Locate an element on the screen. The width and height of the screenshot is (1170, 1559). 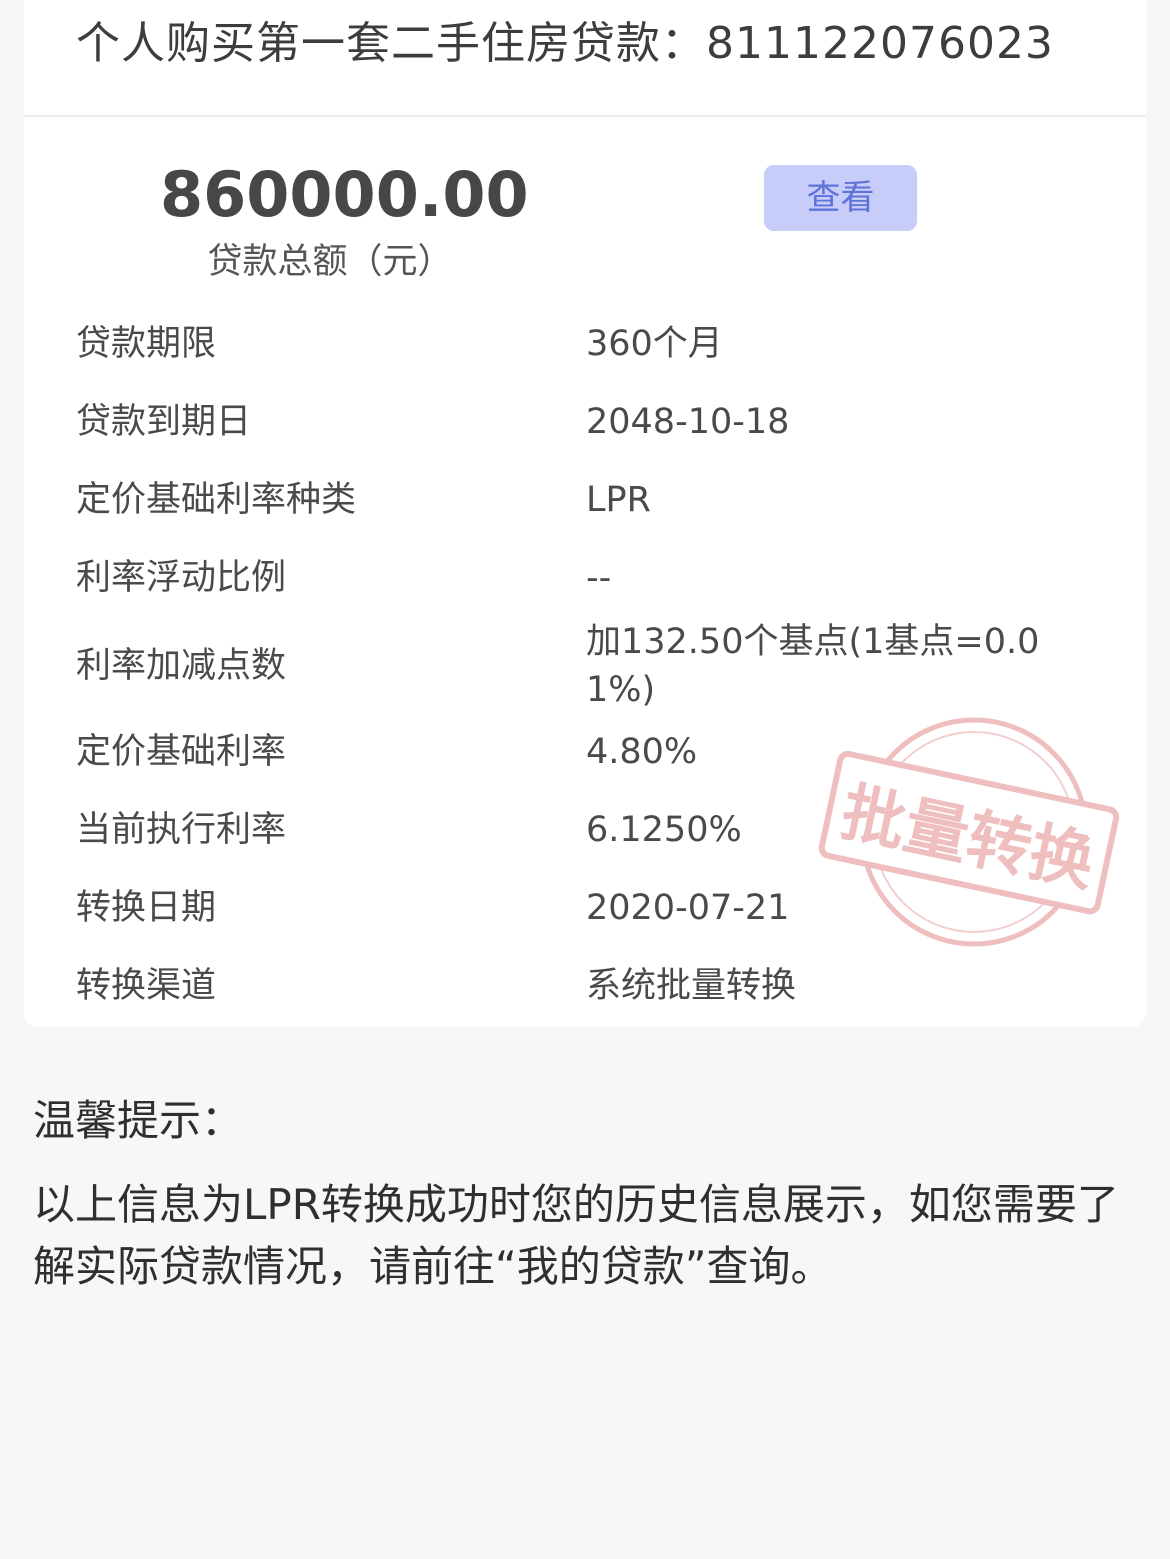
row-value-basis-points: 加132.50个基点(1基点=0.01%) is located at coordinates (813, 666).